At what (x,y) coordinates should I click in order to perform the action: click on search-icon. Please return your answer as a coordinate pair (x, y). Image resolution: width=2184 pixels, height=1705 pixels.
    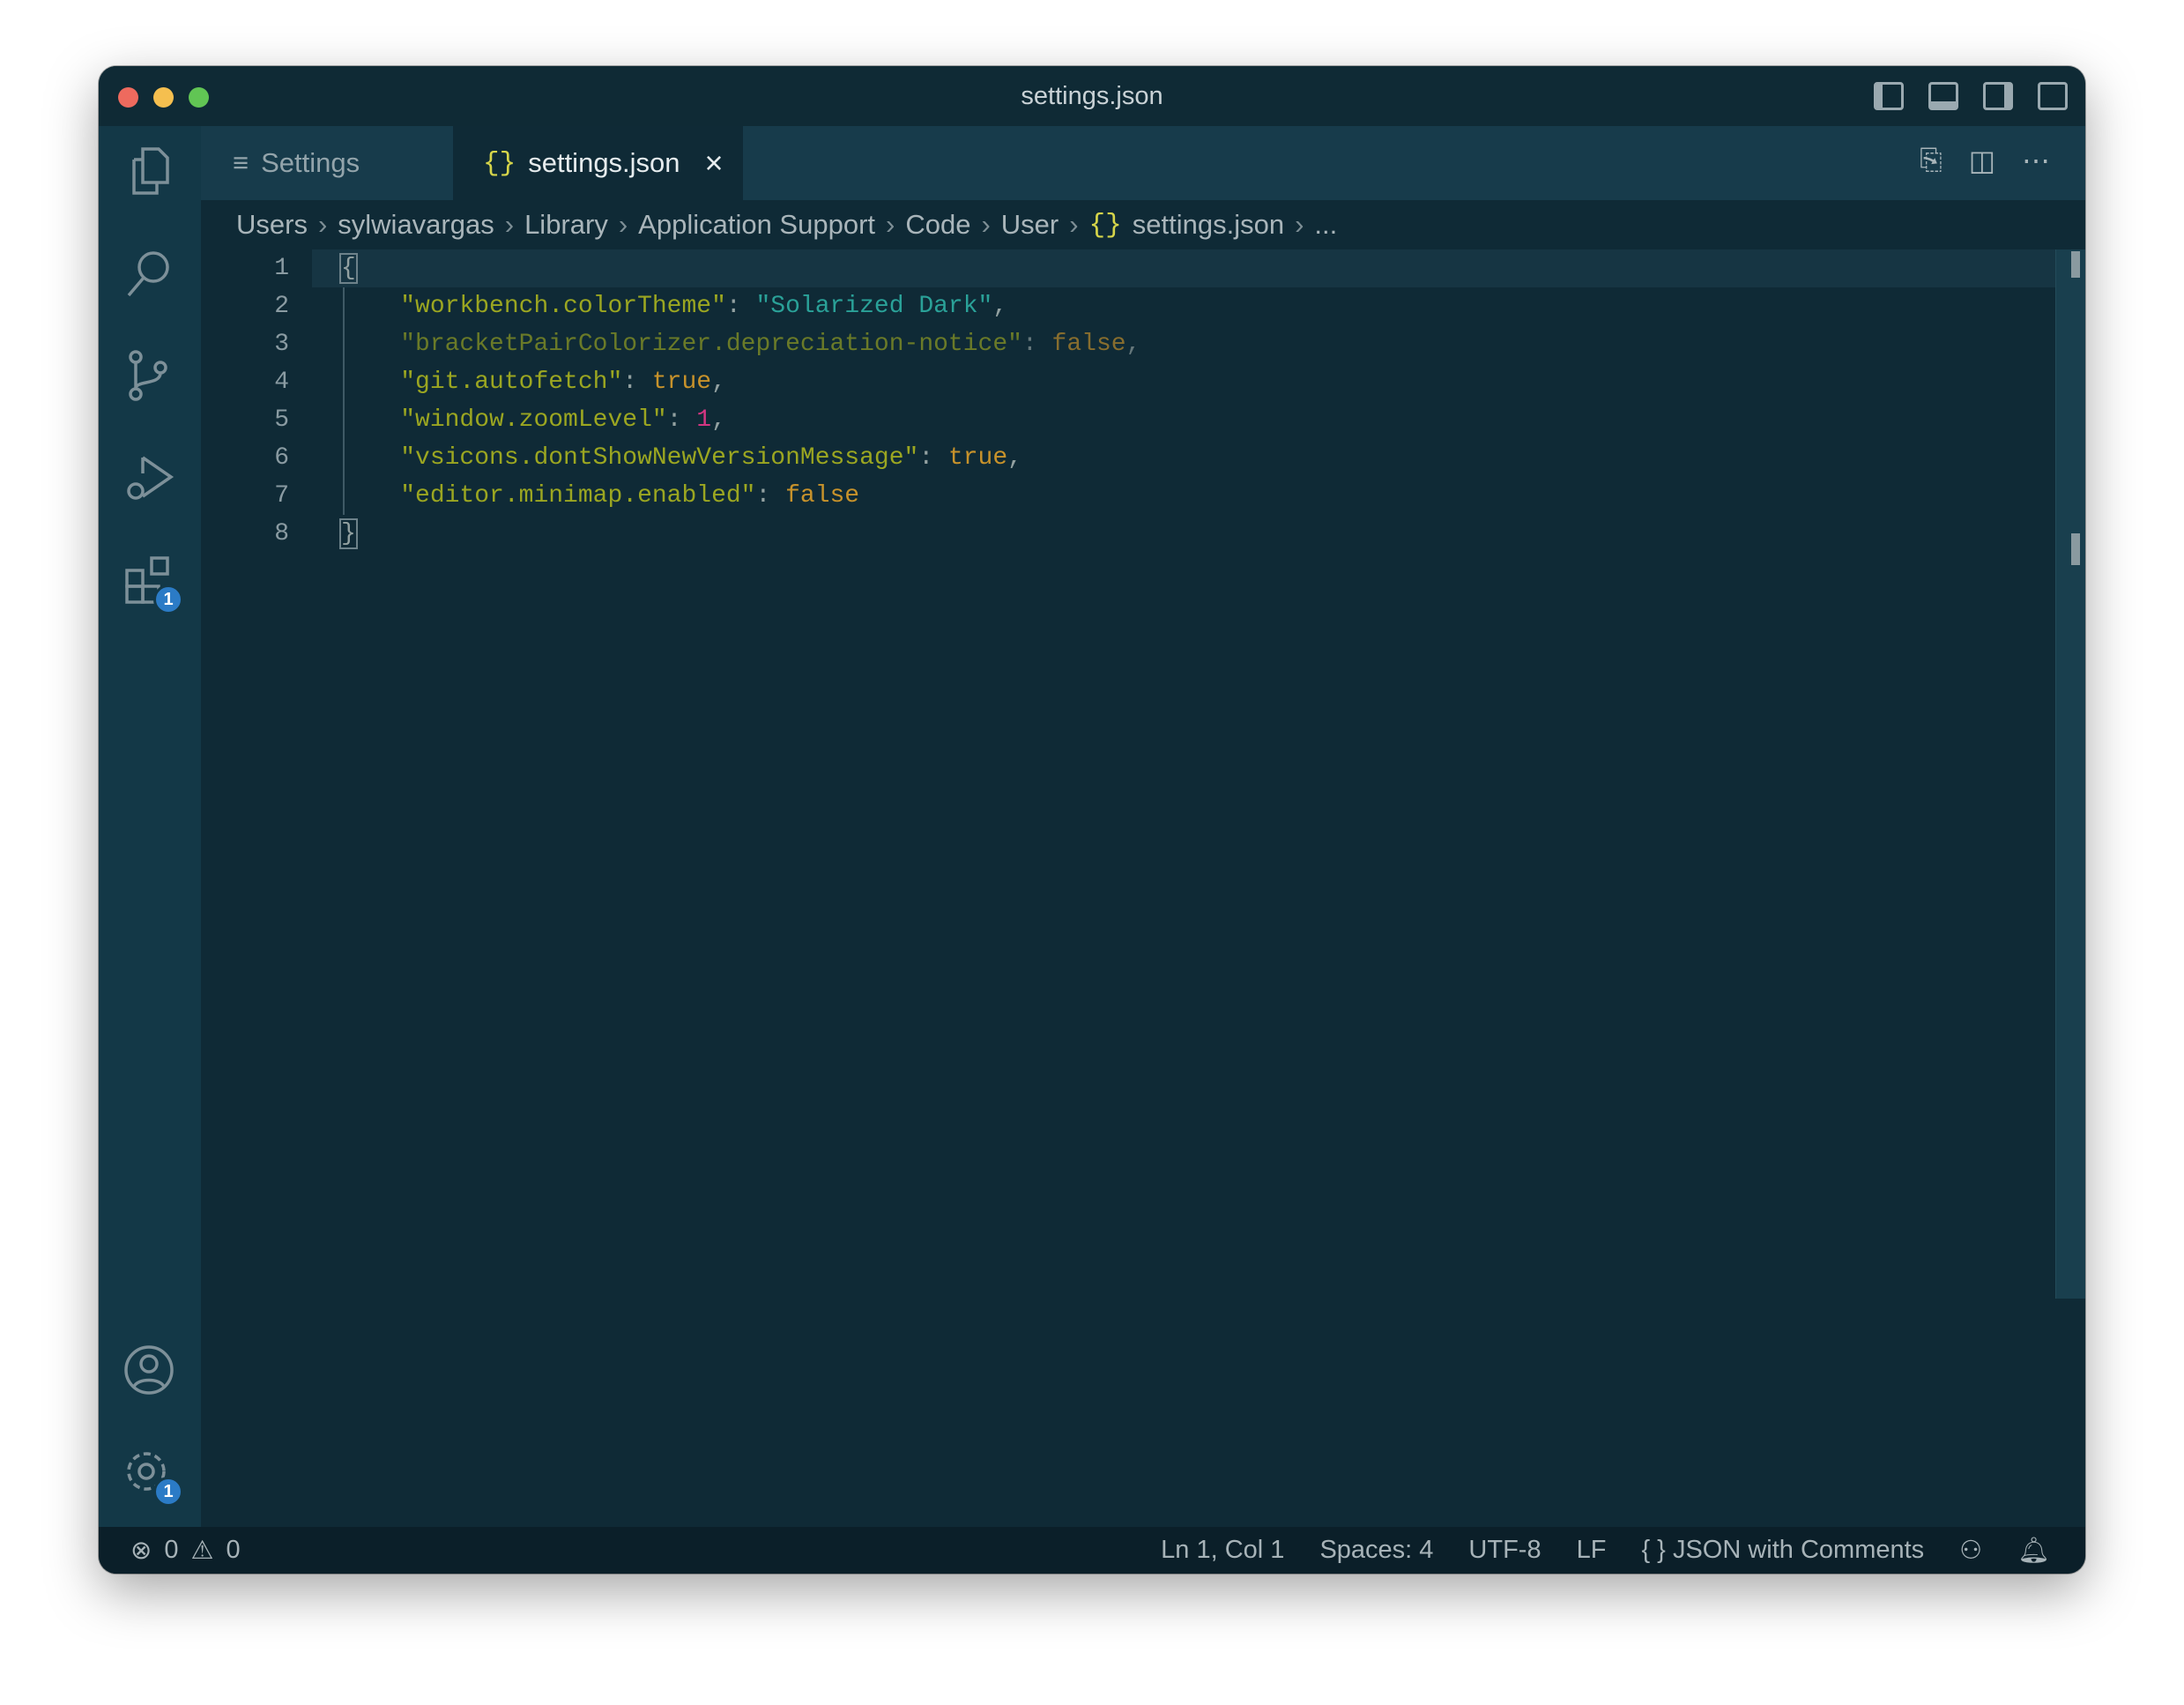
    Looking at the image, I should click on (149, 273).